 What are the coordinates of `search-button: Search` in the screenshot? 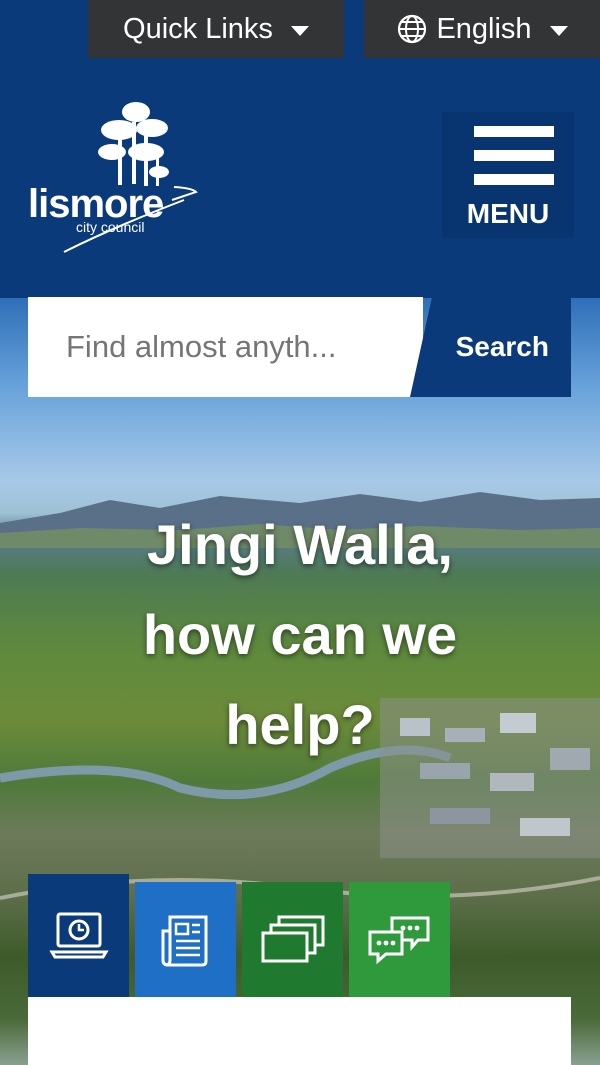 It's located at (490, 347).